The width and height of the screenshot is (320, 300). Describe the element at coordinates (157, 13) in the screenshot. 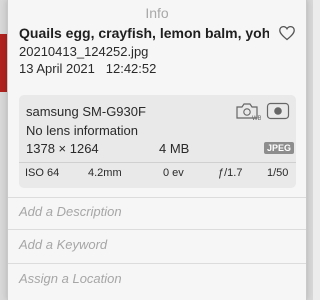

I see `window-title: Info` at that location.